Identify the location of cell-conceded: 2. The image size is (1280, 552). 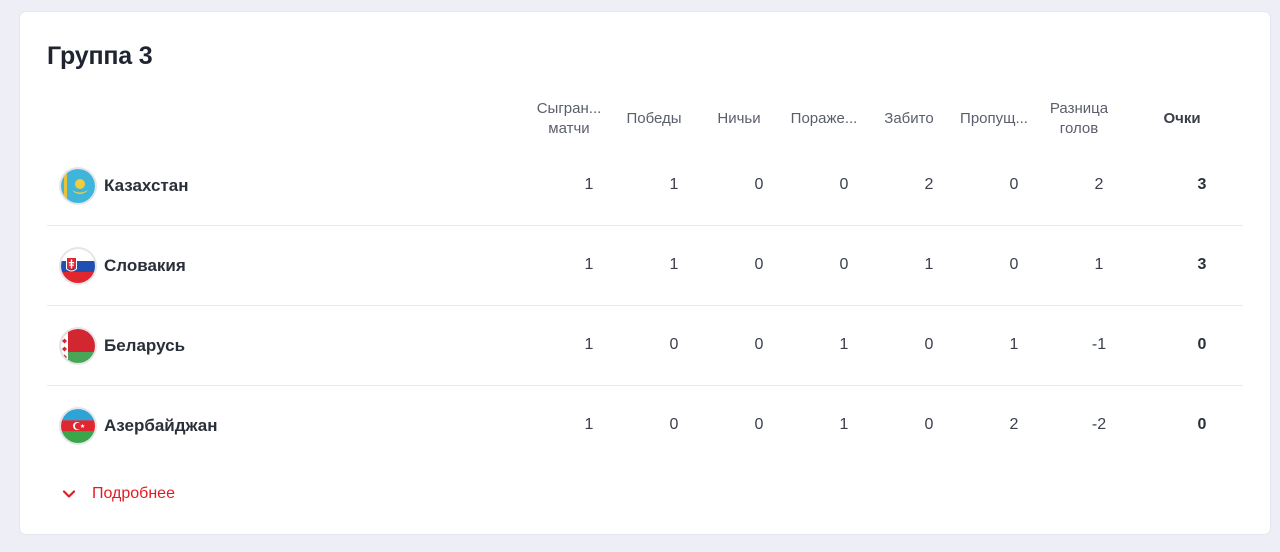
(1014, 424).